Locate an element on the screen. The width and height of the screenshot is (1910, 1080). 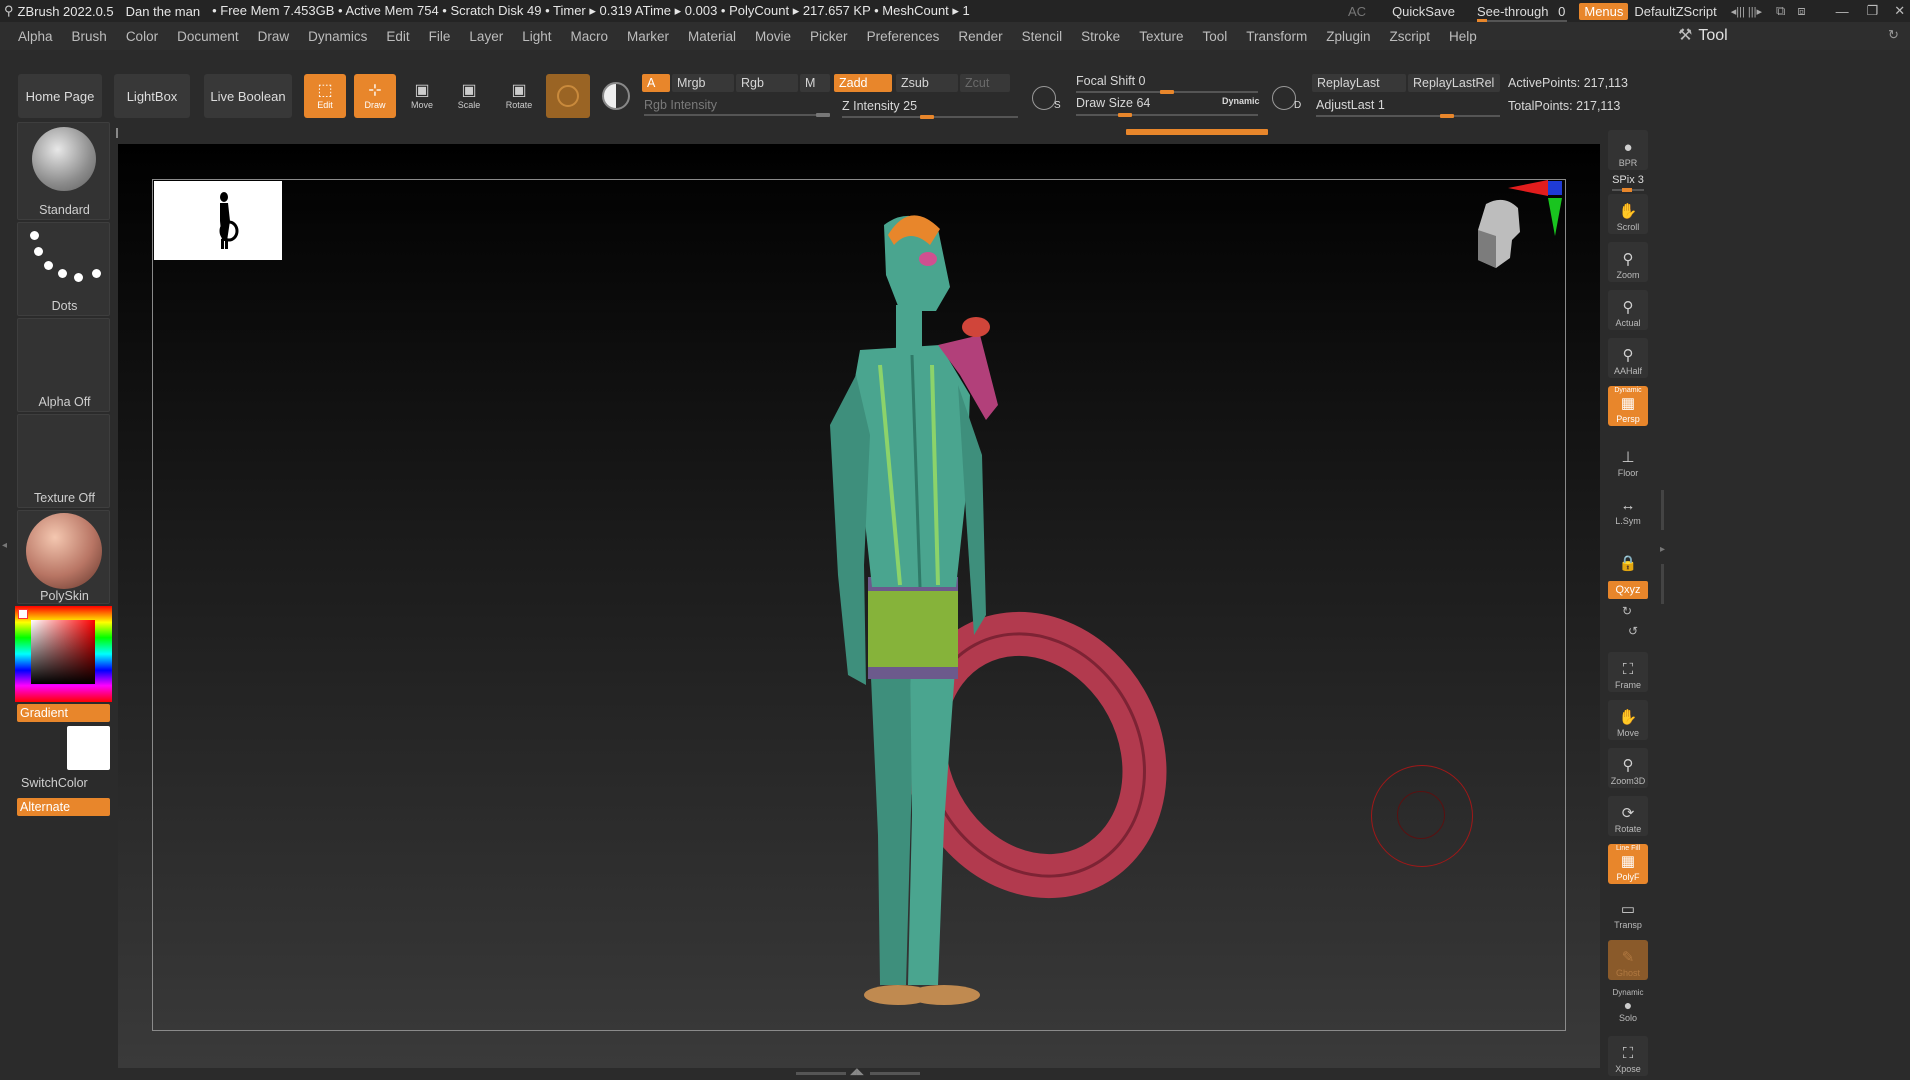
gradient-toggle: Gradient is located at coordinates (63, 713).